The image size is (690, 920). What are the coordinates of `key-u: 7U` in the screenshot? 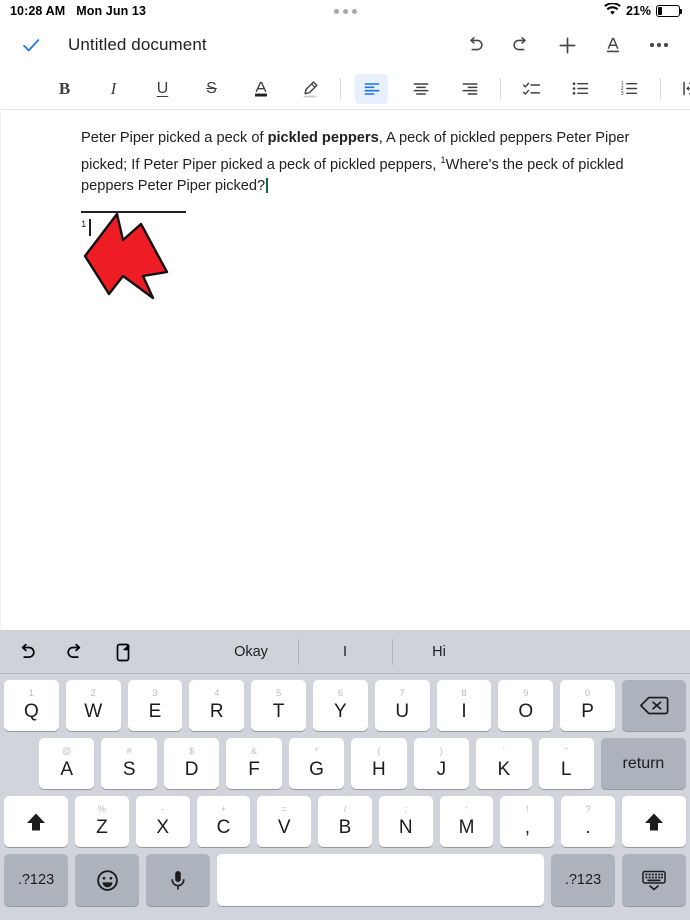 It's located at (402, 705).